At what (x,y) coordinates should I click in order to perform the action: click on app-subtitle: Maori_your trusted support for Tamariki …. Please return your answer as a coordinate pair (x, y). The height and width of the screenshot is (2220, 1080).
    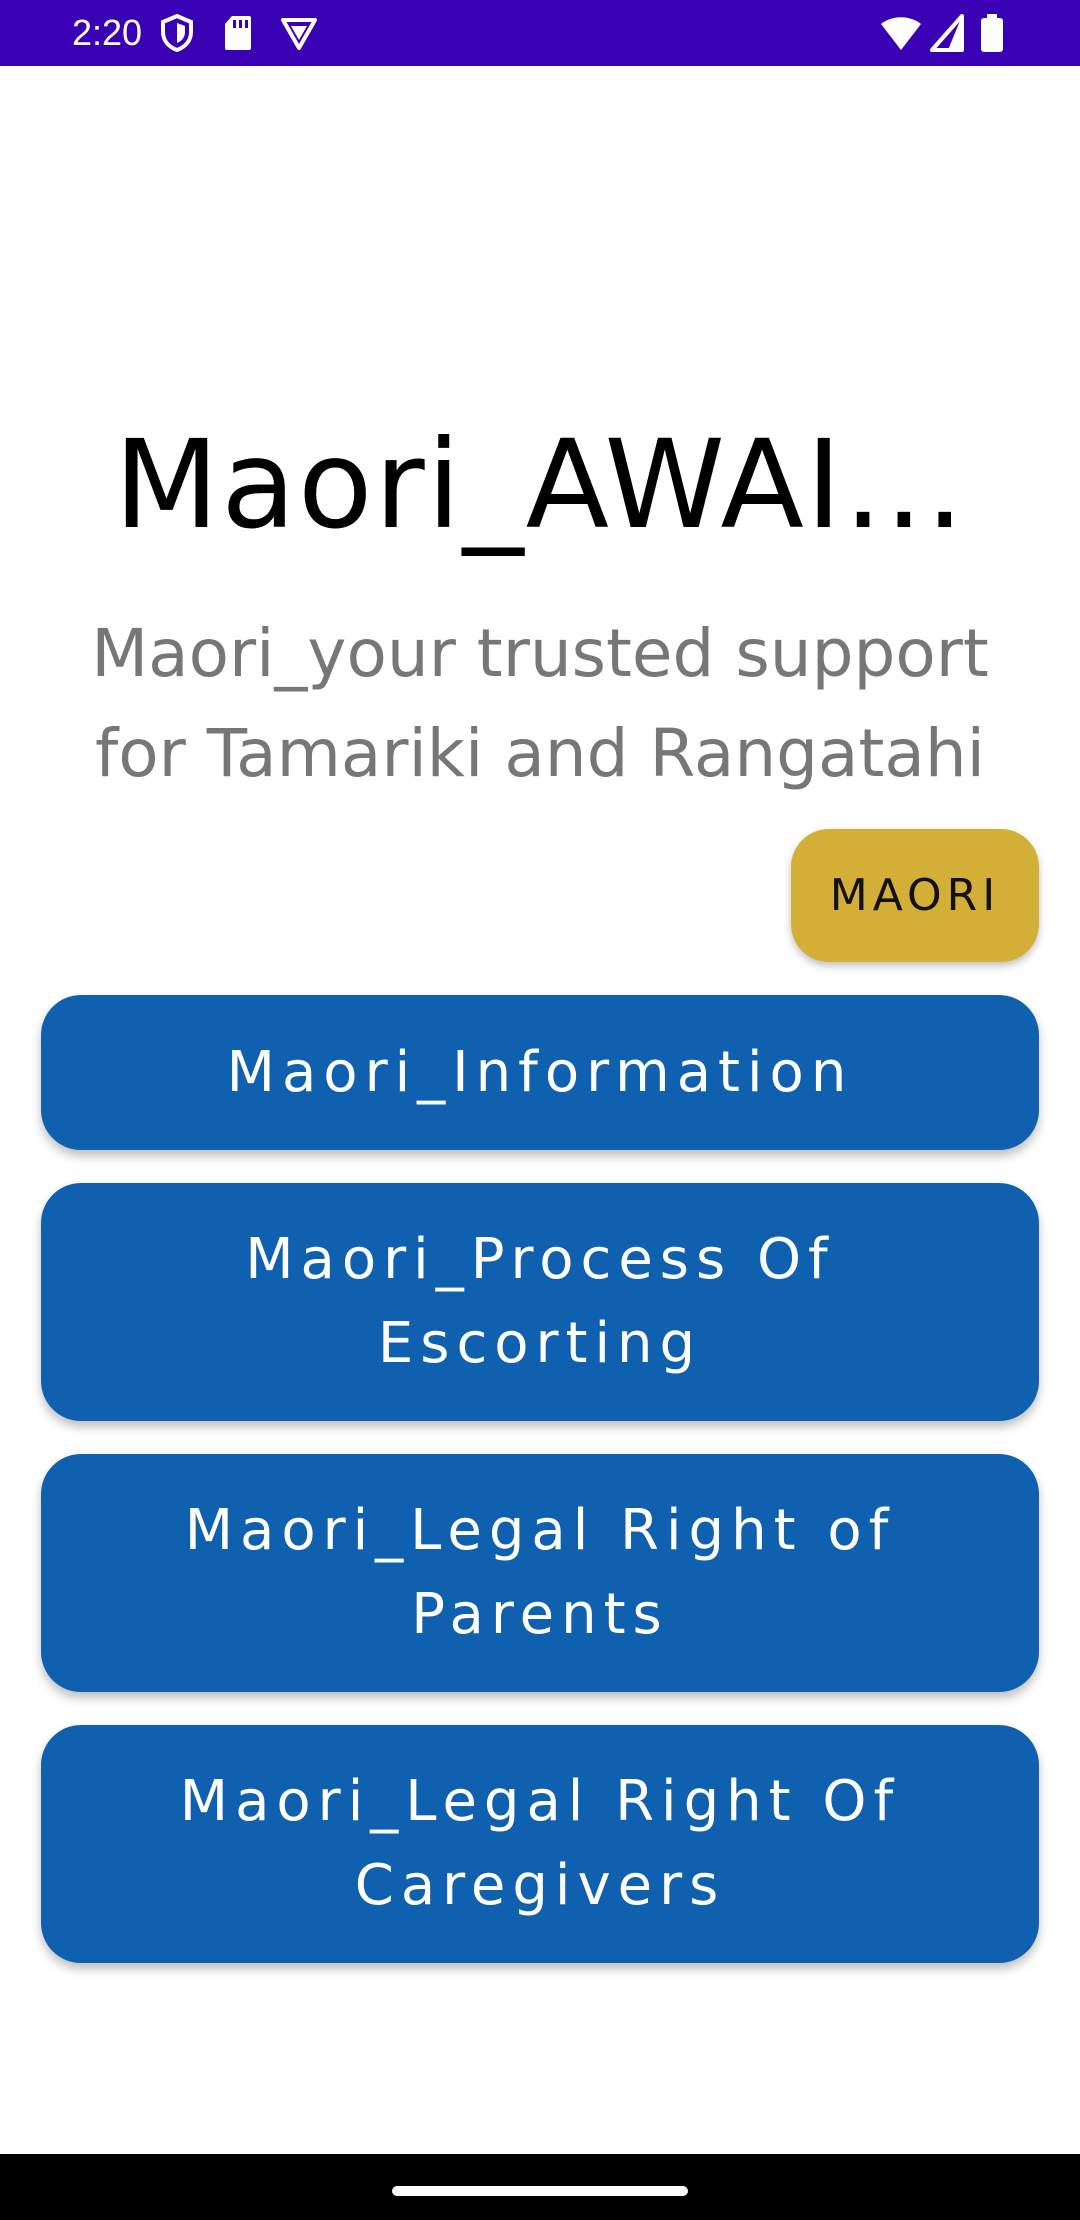
    Looking at the image, I should click on (540, 703).